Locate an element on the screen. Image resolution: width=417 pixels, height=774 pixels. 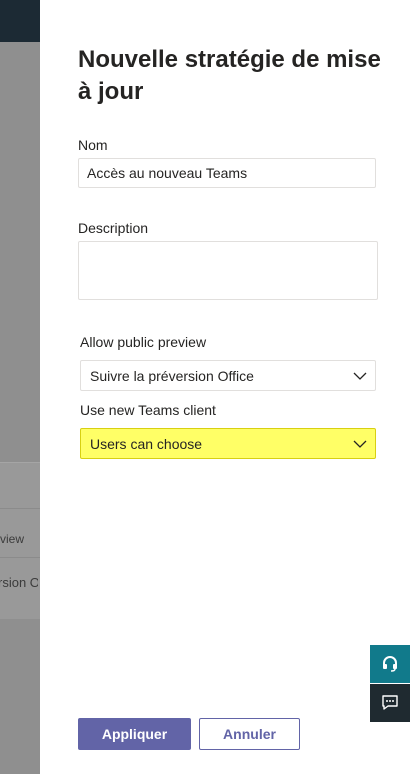
apply-button: Appliquer is located at coordinates (134, 734).